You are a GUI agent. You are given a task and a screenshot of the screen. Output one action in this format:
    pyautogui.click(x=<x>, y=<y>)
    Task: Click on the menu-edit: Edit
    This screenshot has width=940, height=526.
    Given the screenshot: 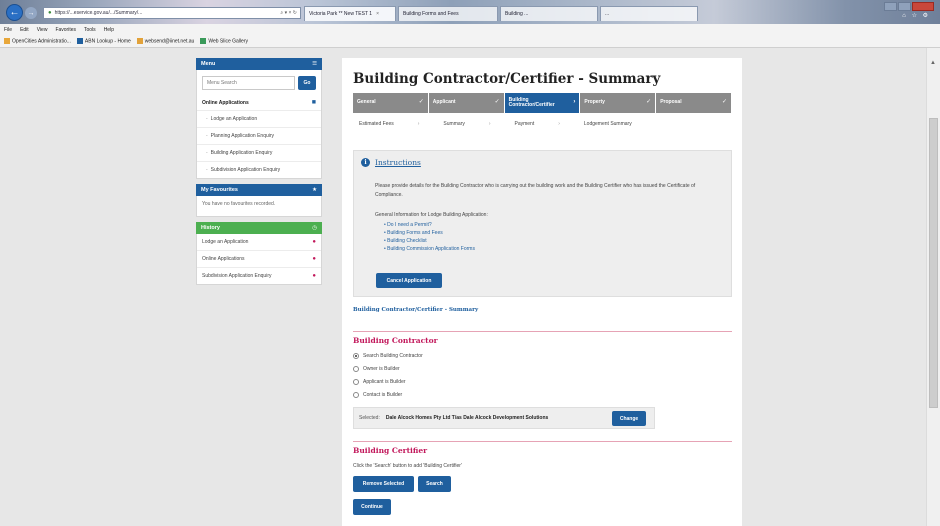 What is the action you would take?
    pyautogui.click(x=24, y=30)
    